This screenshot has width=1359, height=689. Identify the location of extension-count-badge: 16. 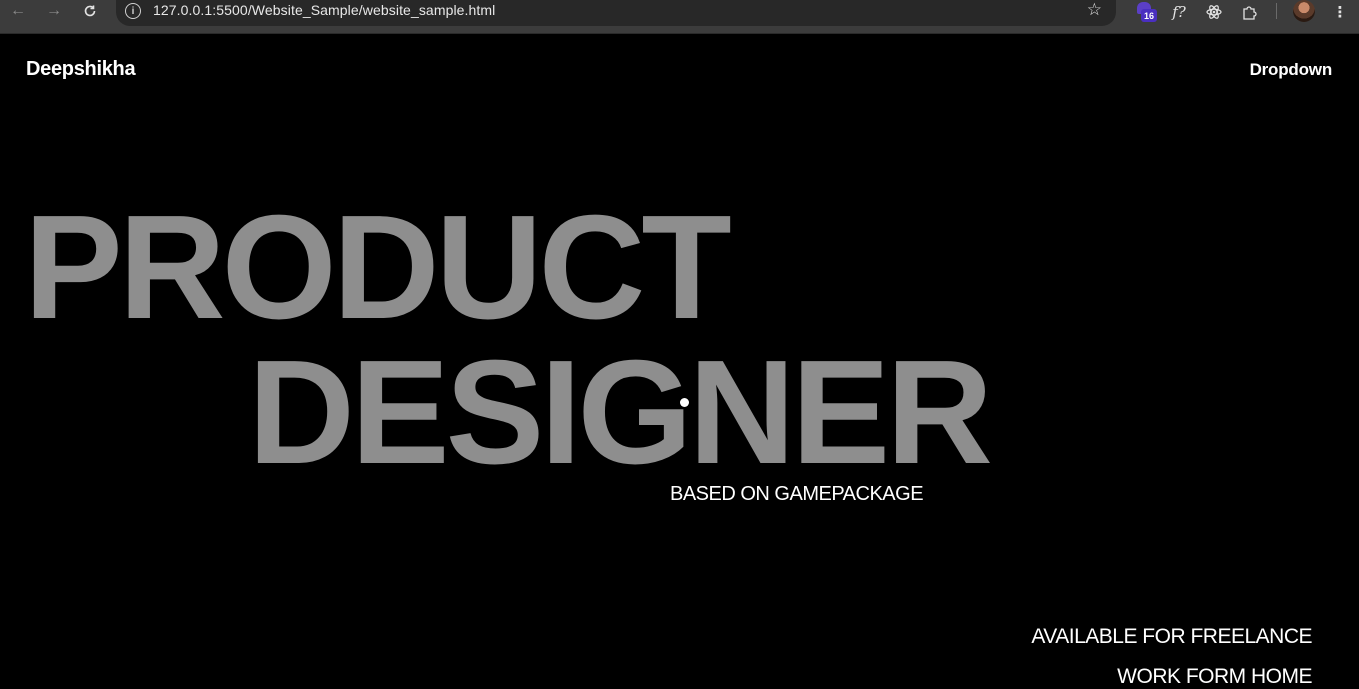
(1149, 15).